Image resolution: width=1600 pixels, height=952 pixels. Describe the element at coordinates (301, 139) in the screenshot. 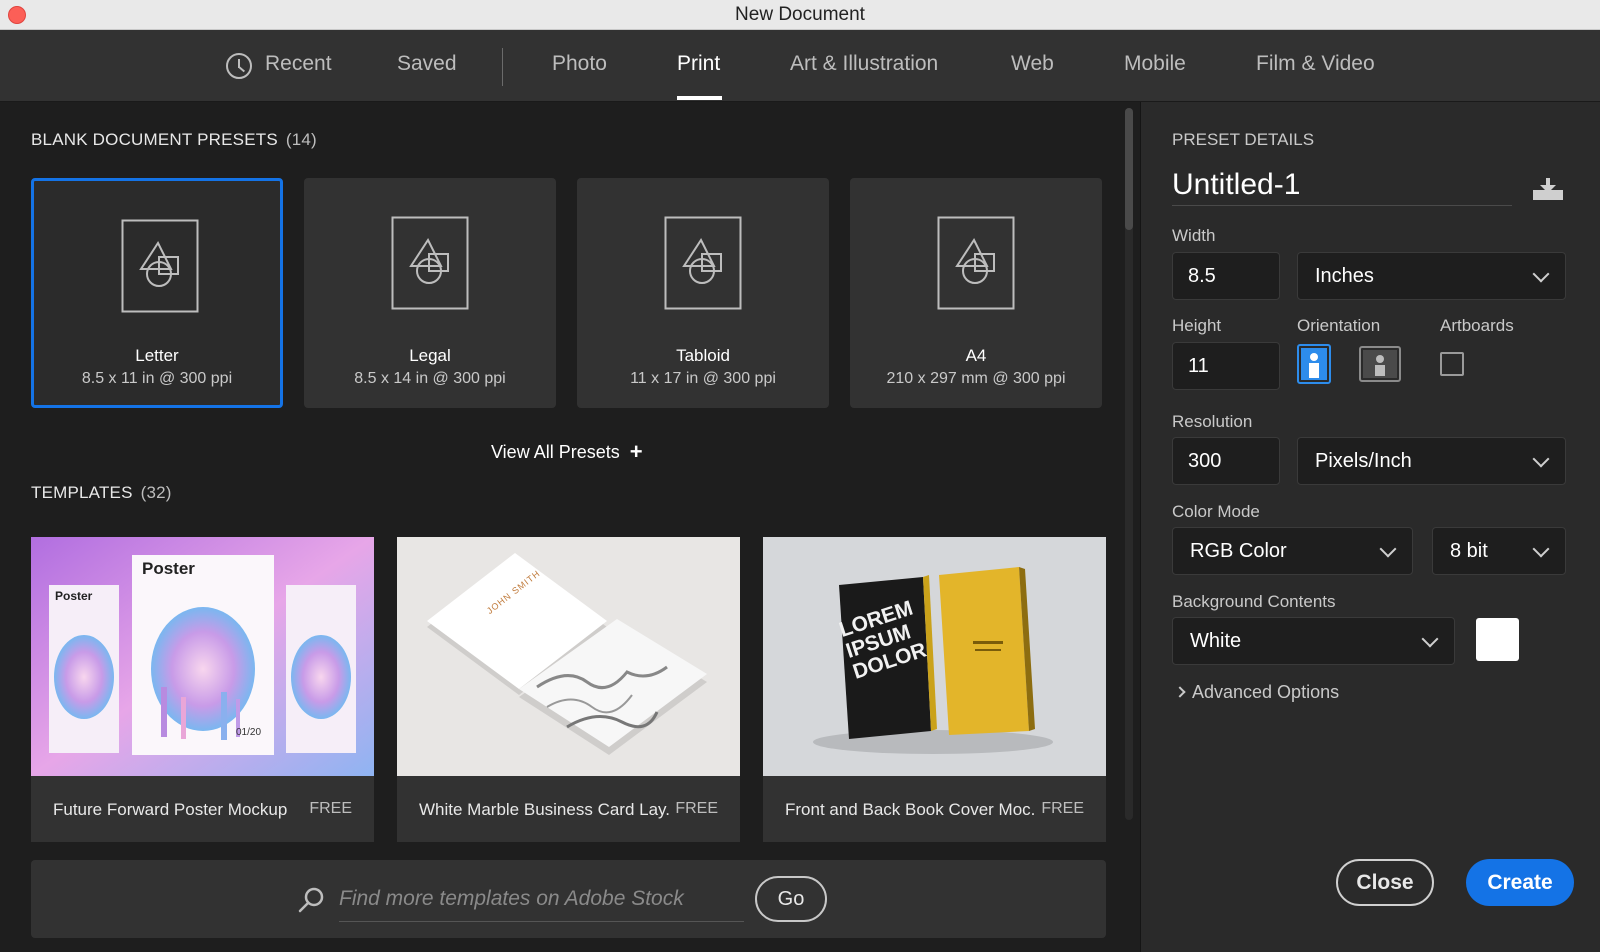

I see `presets-count: (14)` at that location.